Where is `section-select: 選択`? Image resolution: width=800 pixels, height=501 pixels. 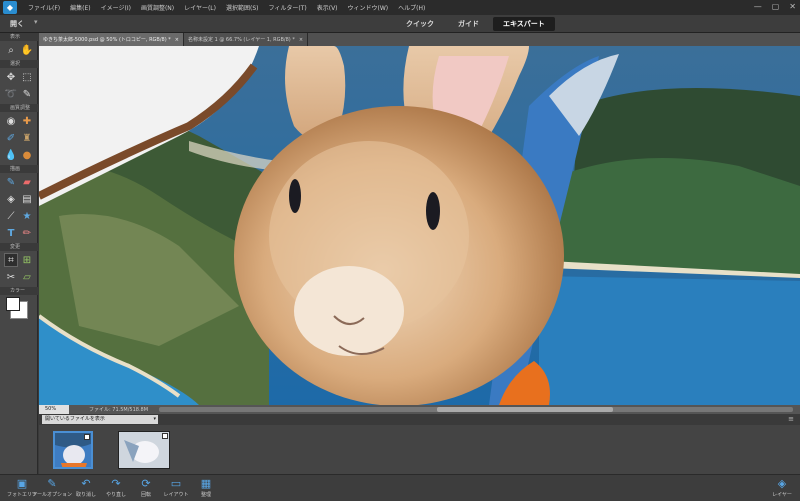 section-select: 選択 is located at coordinates (19, 64).